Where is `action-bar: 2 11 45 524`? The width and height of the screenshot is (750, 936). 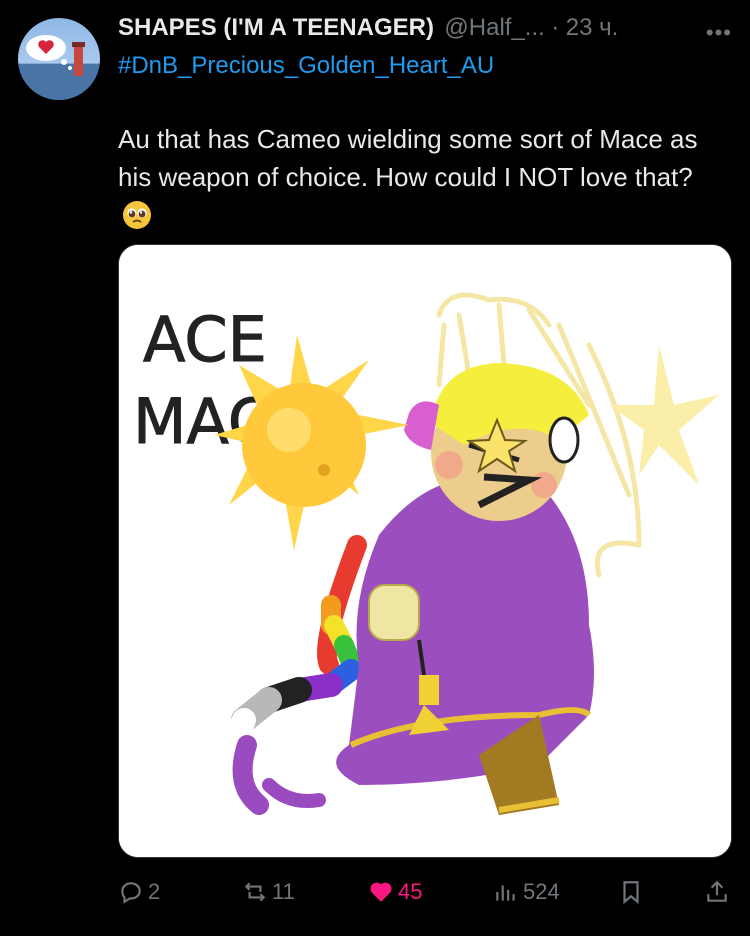 action-bar: 2 11 45 524 is located at coordinates (425, 892).